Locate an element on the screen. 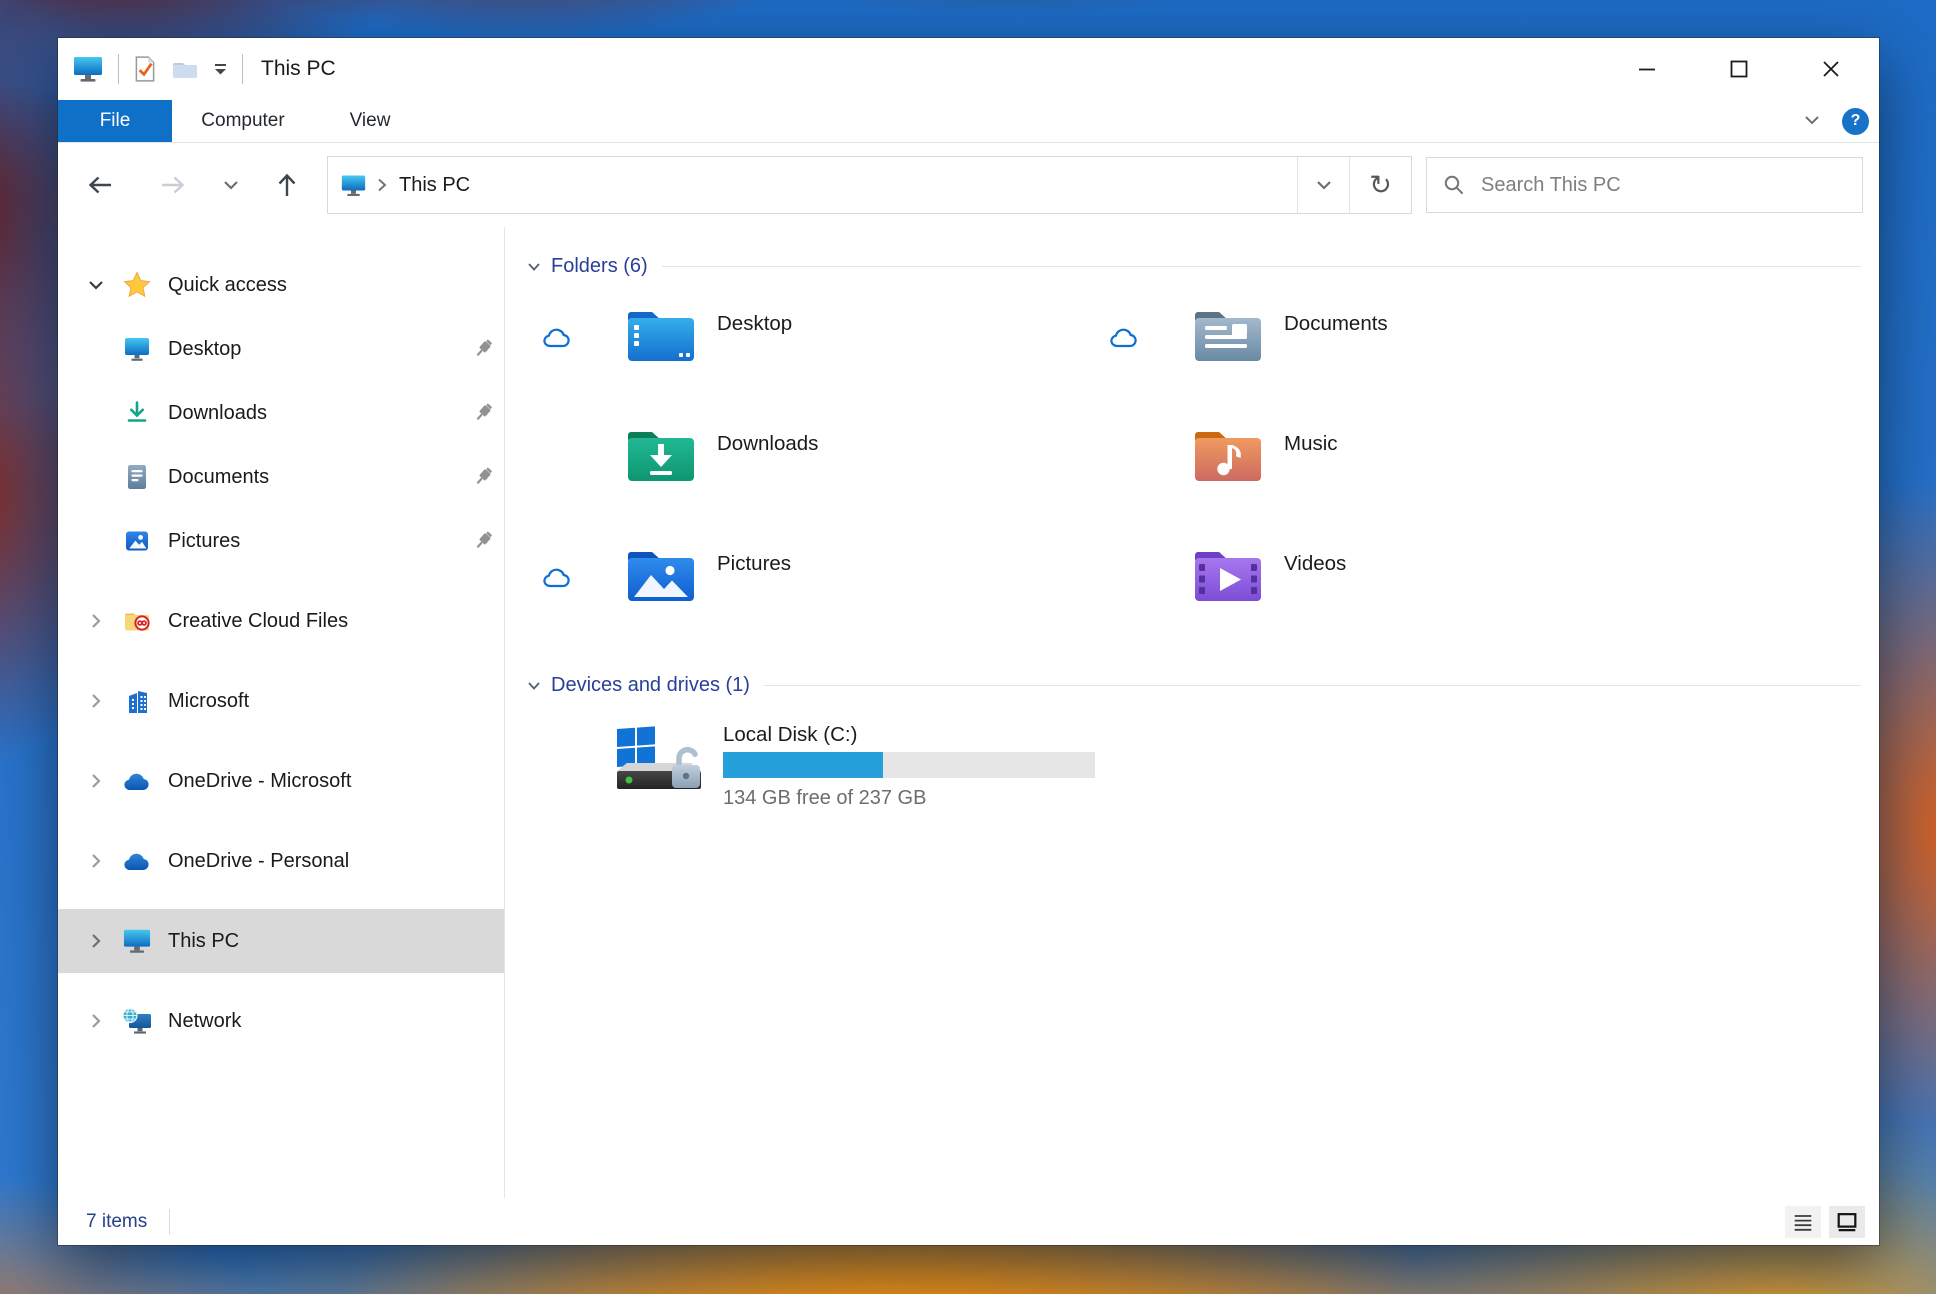 This screenshot has width=1936, height=1294. recent-locations-button is located at coordinates (231, 185).